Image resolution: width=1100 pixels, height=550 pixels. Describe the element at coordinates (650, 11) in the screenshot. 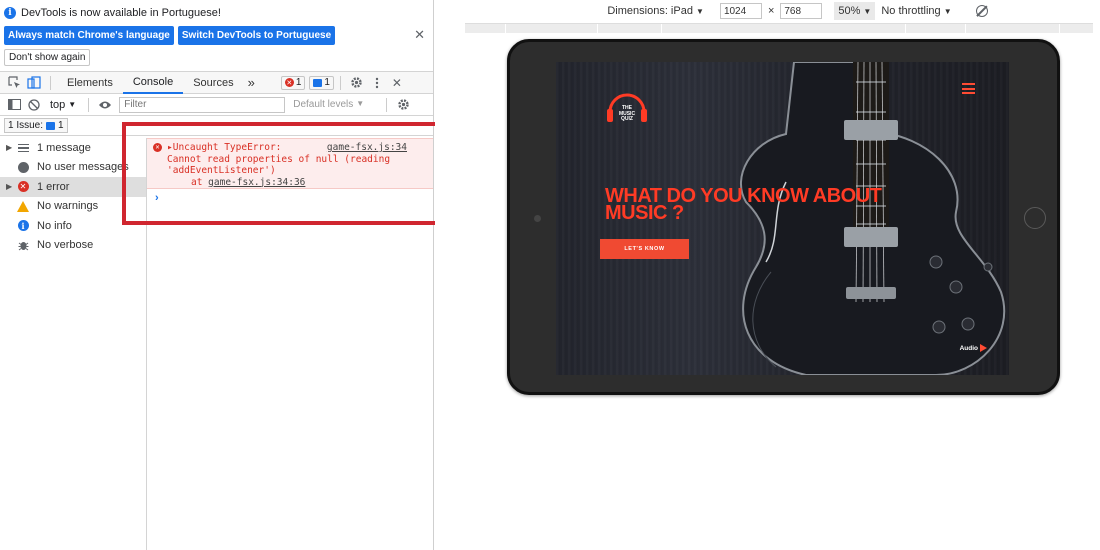

I see `dimensions-label: Dimensions: iPad` at that location.